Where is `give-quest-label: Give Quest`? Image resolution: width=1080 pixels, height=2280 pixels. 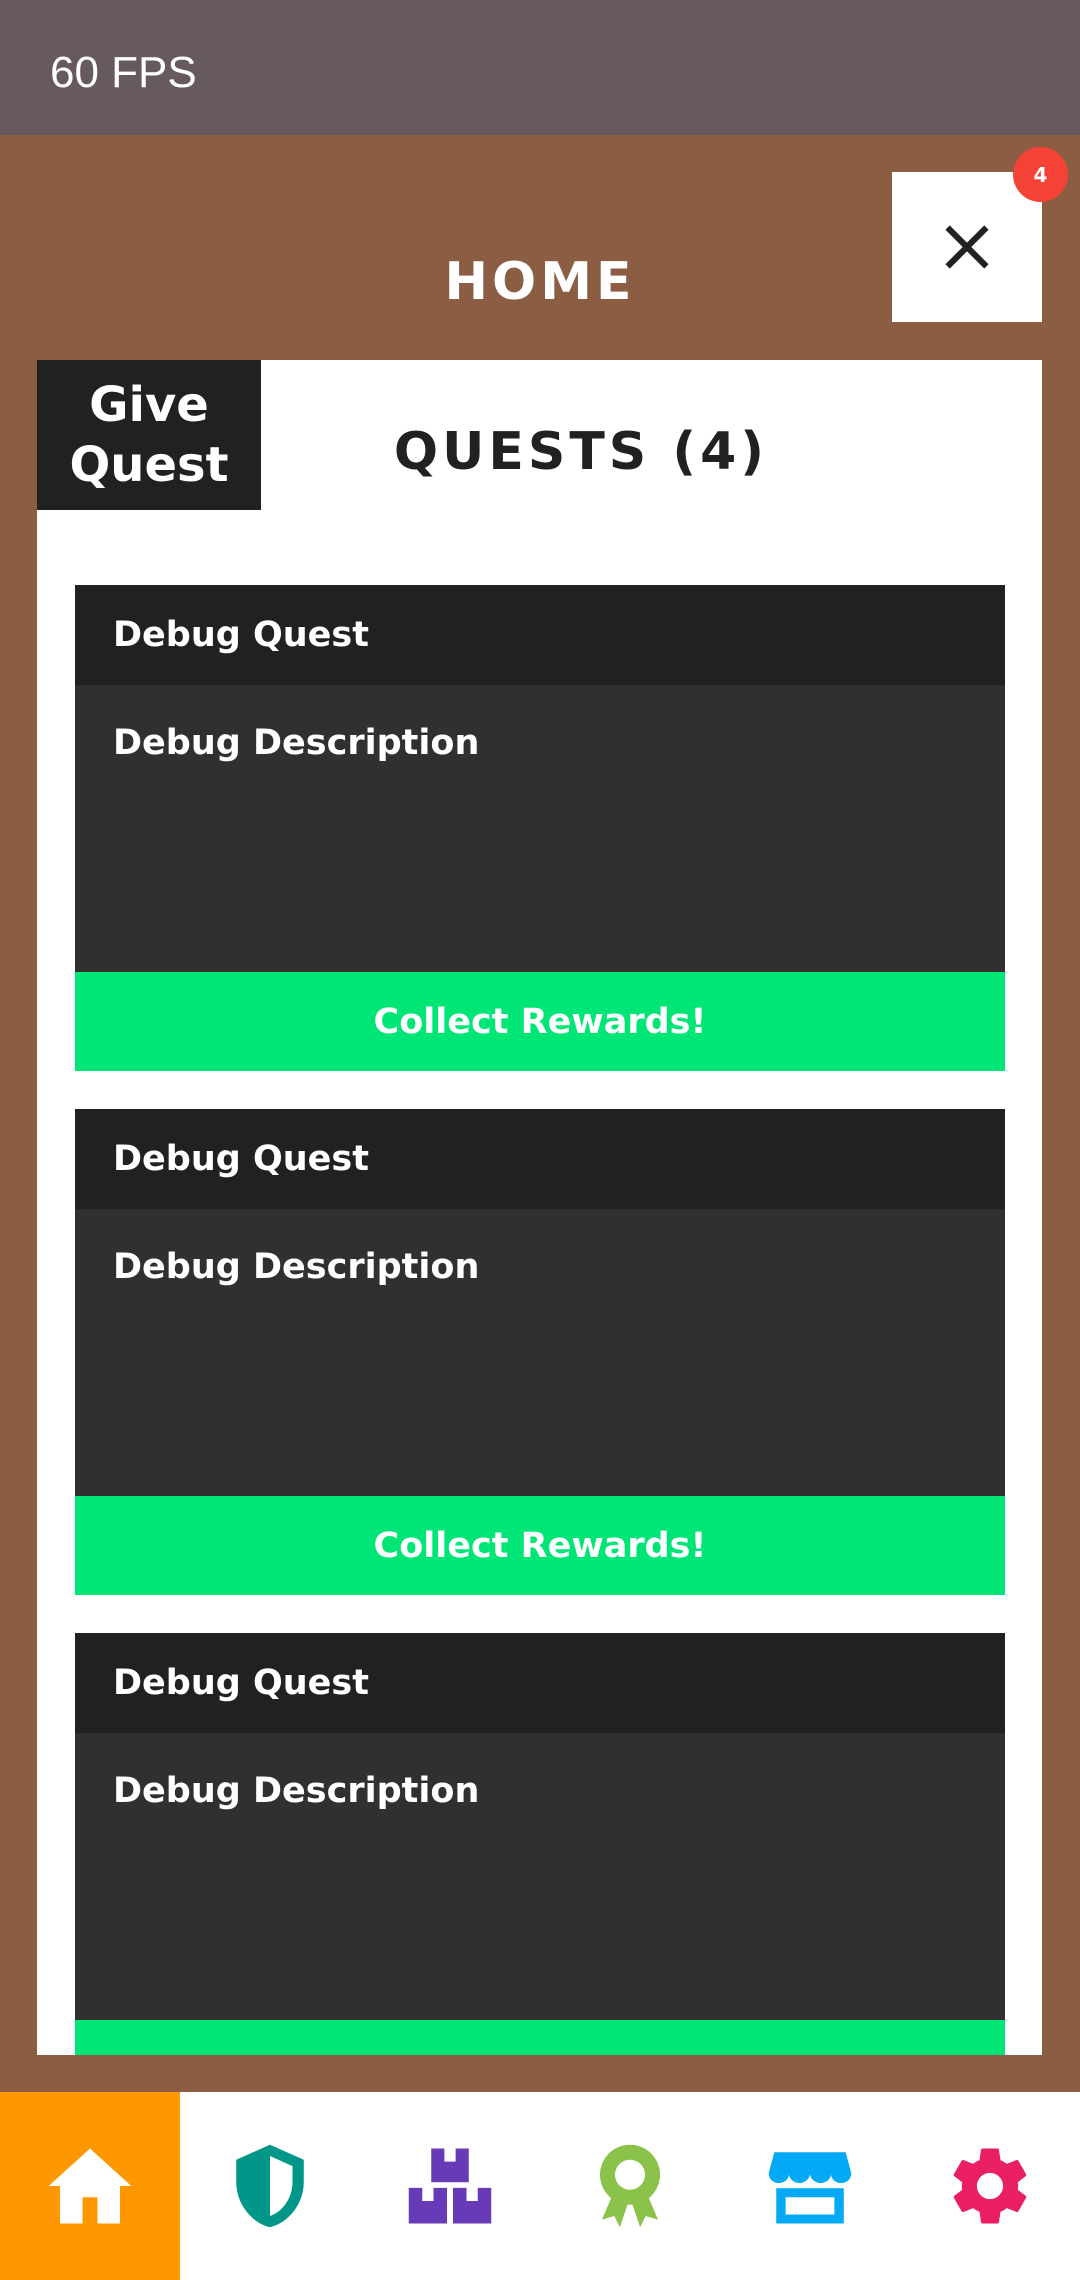
give-quest-label: Give Quest is located at coordinates (148, 435).